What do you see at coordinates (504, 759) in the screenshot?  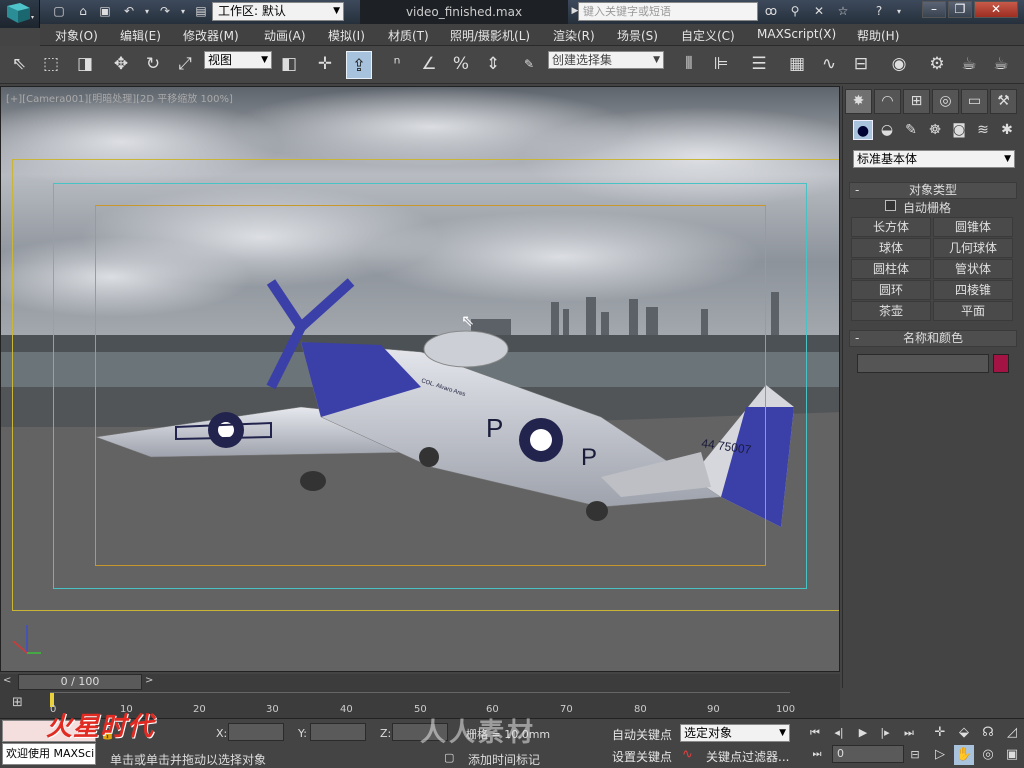 I see `add-time-tag-button: 添加时间标记` at bounding box center [504, 759].